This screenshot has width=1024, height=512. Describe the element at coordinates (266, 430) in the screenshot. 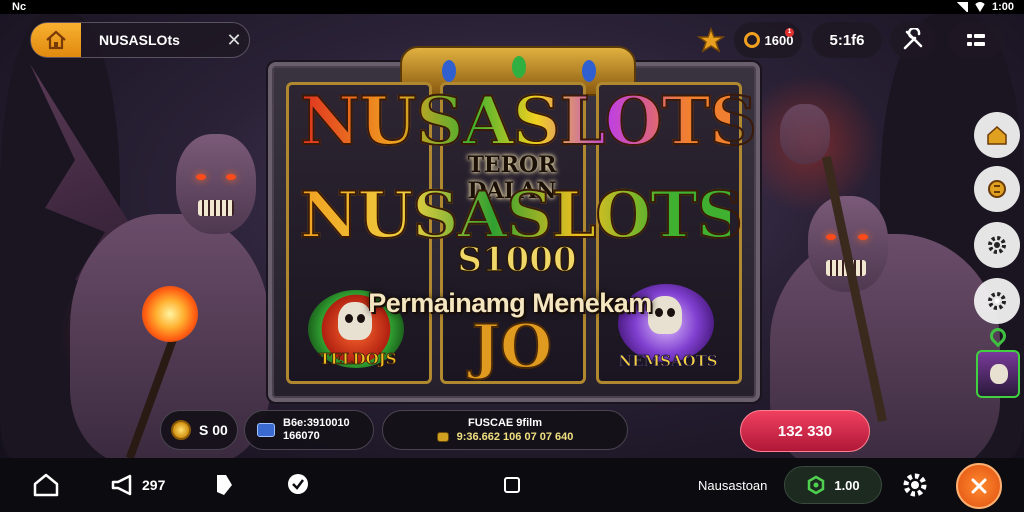

I see `chip-icon` at that location.